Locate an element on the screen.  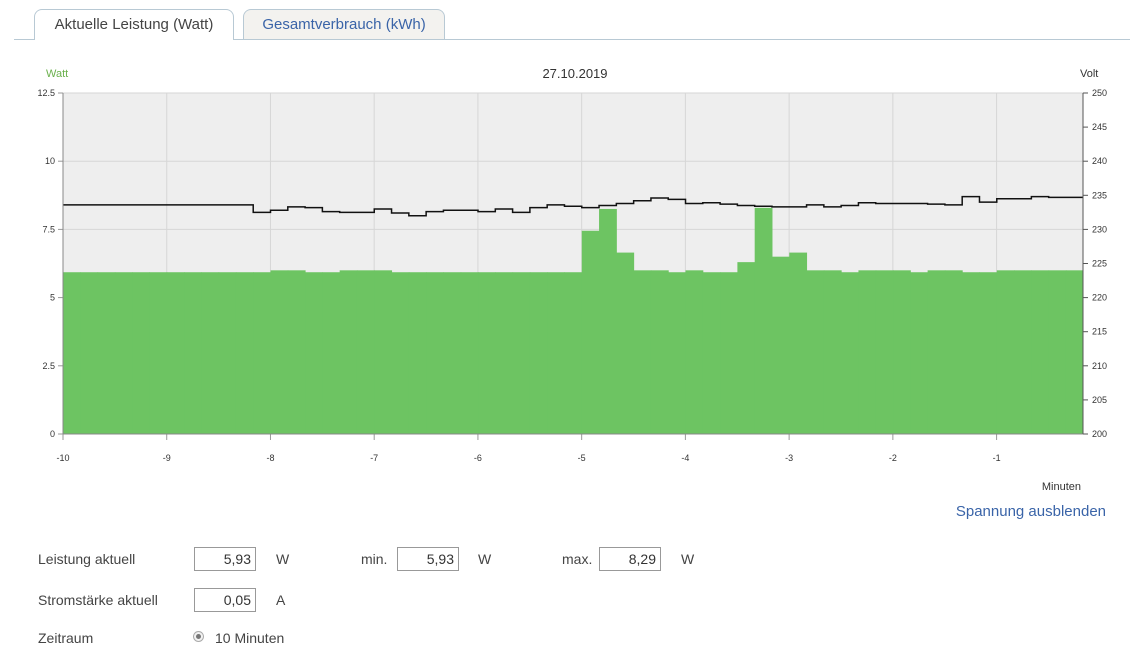
x-tick-label: -2 is located at coordinates (893, 458).